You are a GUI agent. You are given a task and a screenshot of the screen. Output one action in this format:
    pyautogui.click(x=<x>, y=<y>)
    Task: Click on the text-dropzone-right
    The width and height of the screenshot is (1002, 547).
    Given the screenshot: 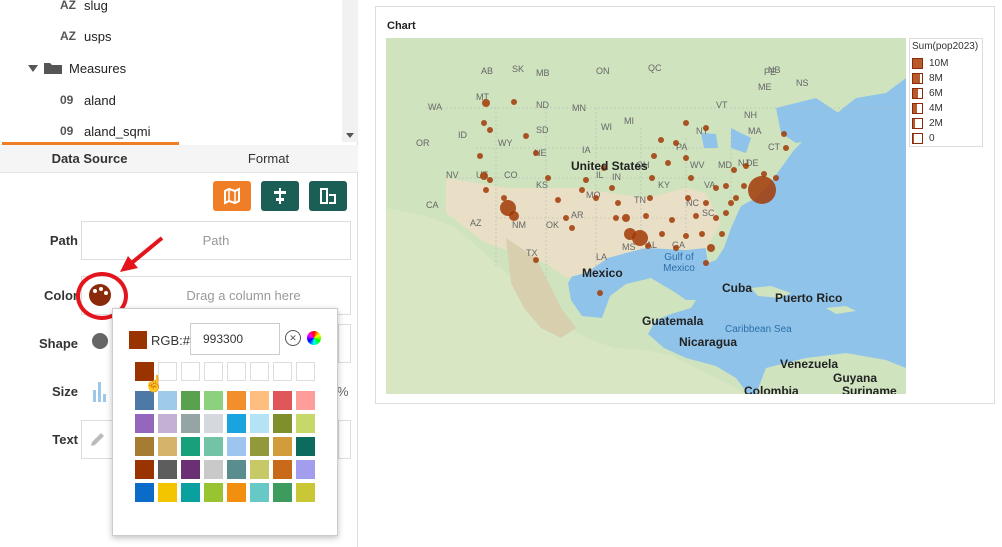 What is the action you would take?
    pyautogui.click(x=344, y=439)
    